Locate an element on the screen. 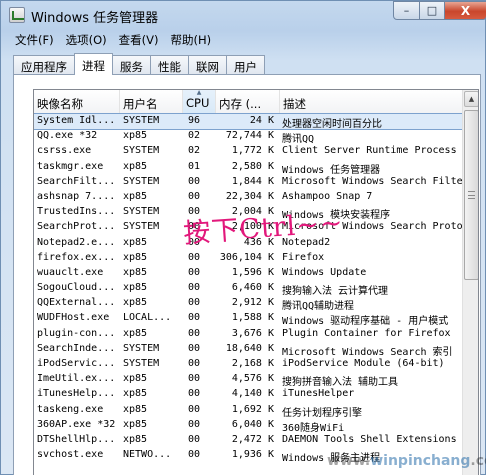 The width and height of the screenshot is (486, 475). process-description-cell: Ashampoo Snap 7 is located at coordinates (327, 196).